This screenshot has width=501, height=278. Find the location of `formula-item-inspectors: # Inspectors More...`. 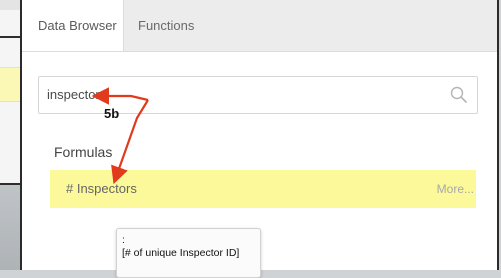

formula-item-inspectors: # Inspectors More... is located at coordinates (263, 189).